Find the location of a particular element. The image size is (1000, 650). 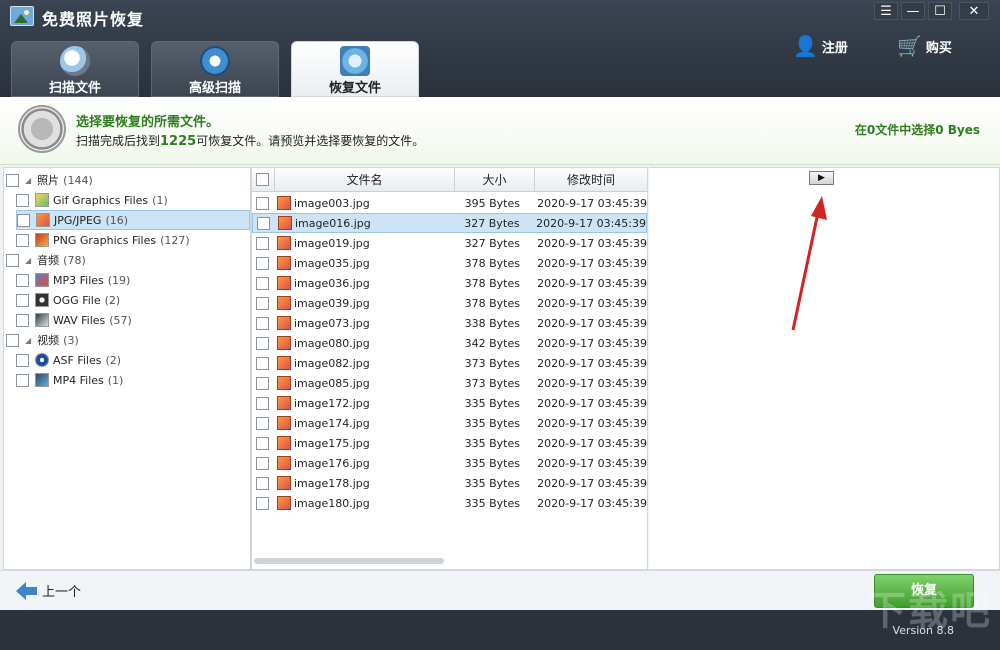

select-all-checkbox is located at coordinates (262, 179).